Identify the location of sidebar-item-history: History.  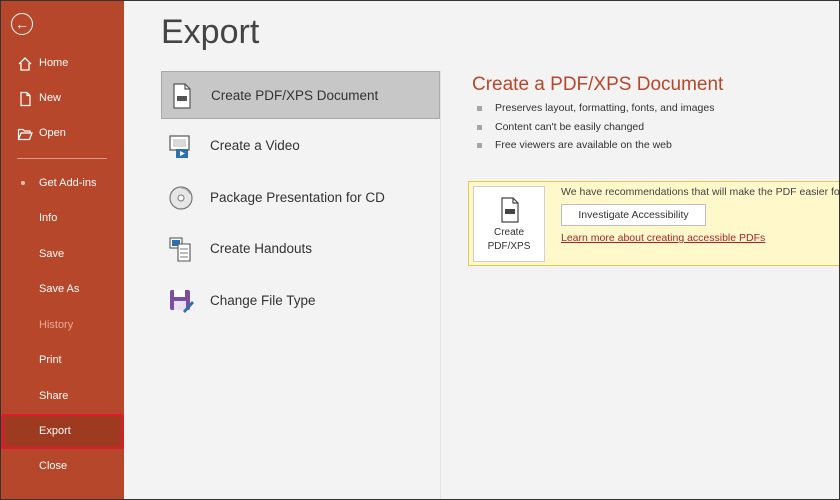
(62, 326).